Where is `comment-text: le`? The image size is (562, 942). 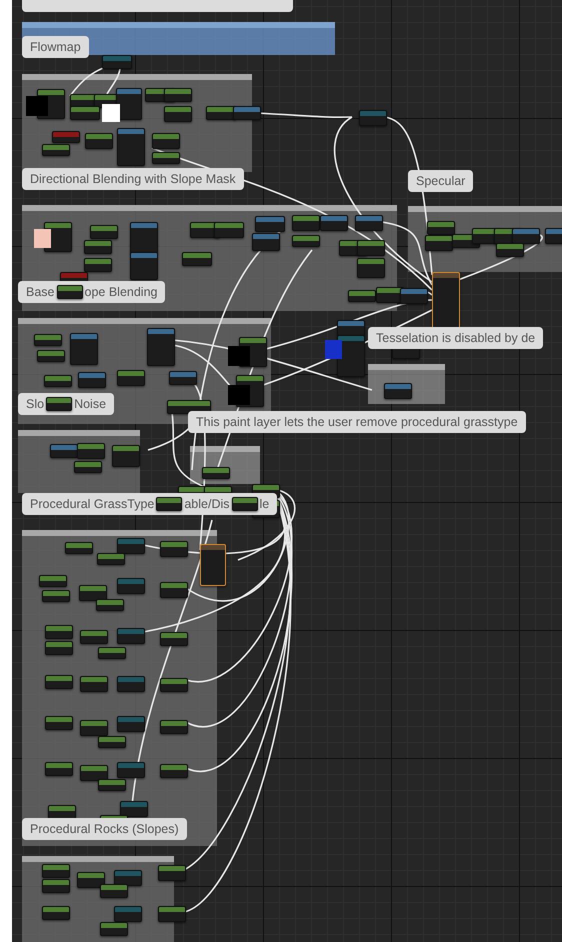 comment-text: le is located at coordinates (265, 504).